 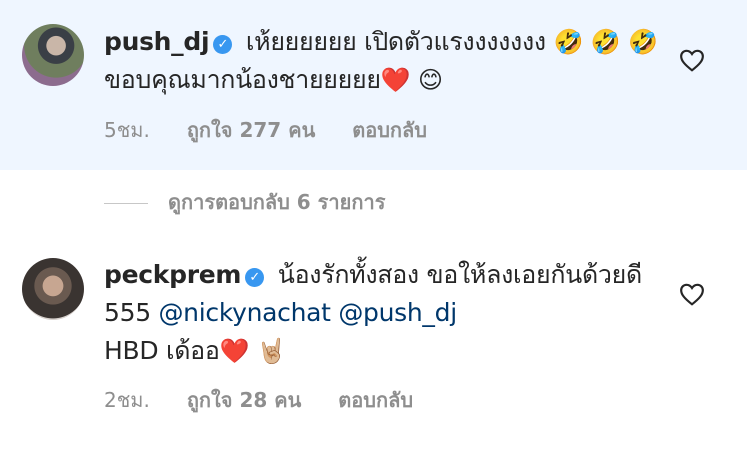 I want to click on comment-body-1: เห้ยยยยยย เปิดตัวแรงงงงงงง, so click(x=395, y=41).